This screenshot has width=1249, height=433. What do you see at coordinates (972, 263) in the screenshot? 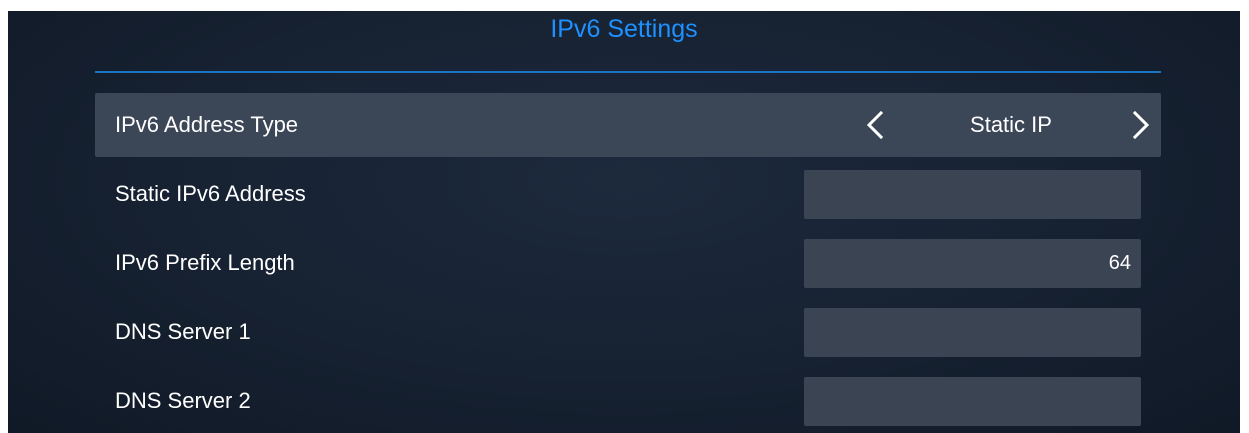
I see `ipv6-prefix-length-field: 64` at bounding box center [972, 263].